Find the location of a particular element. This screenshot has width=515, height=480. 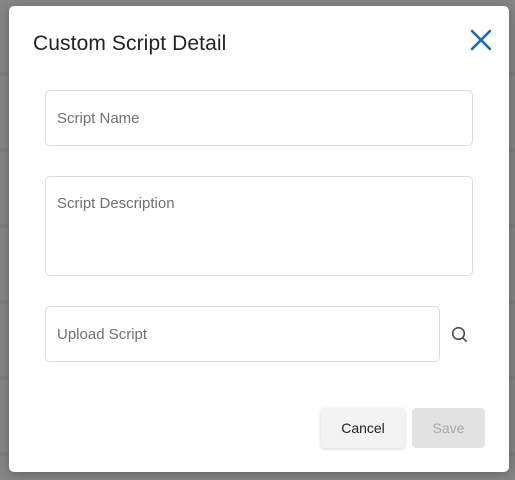

script-name-input is located at coordinates (259, 118).